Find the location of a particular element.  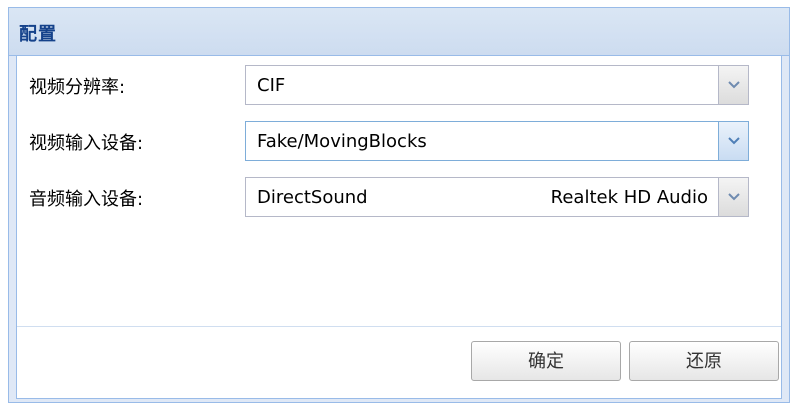

video-resolution-dropdown-trigger is located at coordinates (733, 85).